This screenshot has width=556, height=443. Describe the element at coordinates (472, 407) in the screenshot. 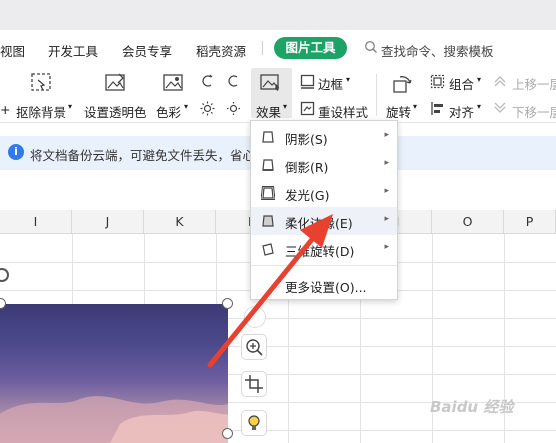

I see `baidu-watermark: Baidu 经验` at that location.